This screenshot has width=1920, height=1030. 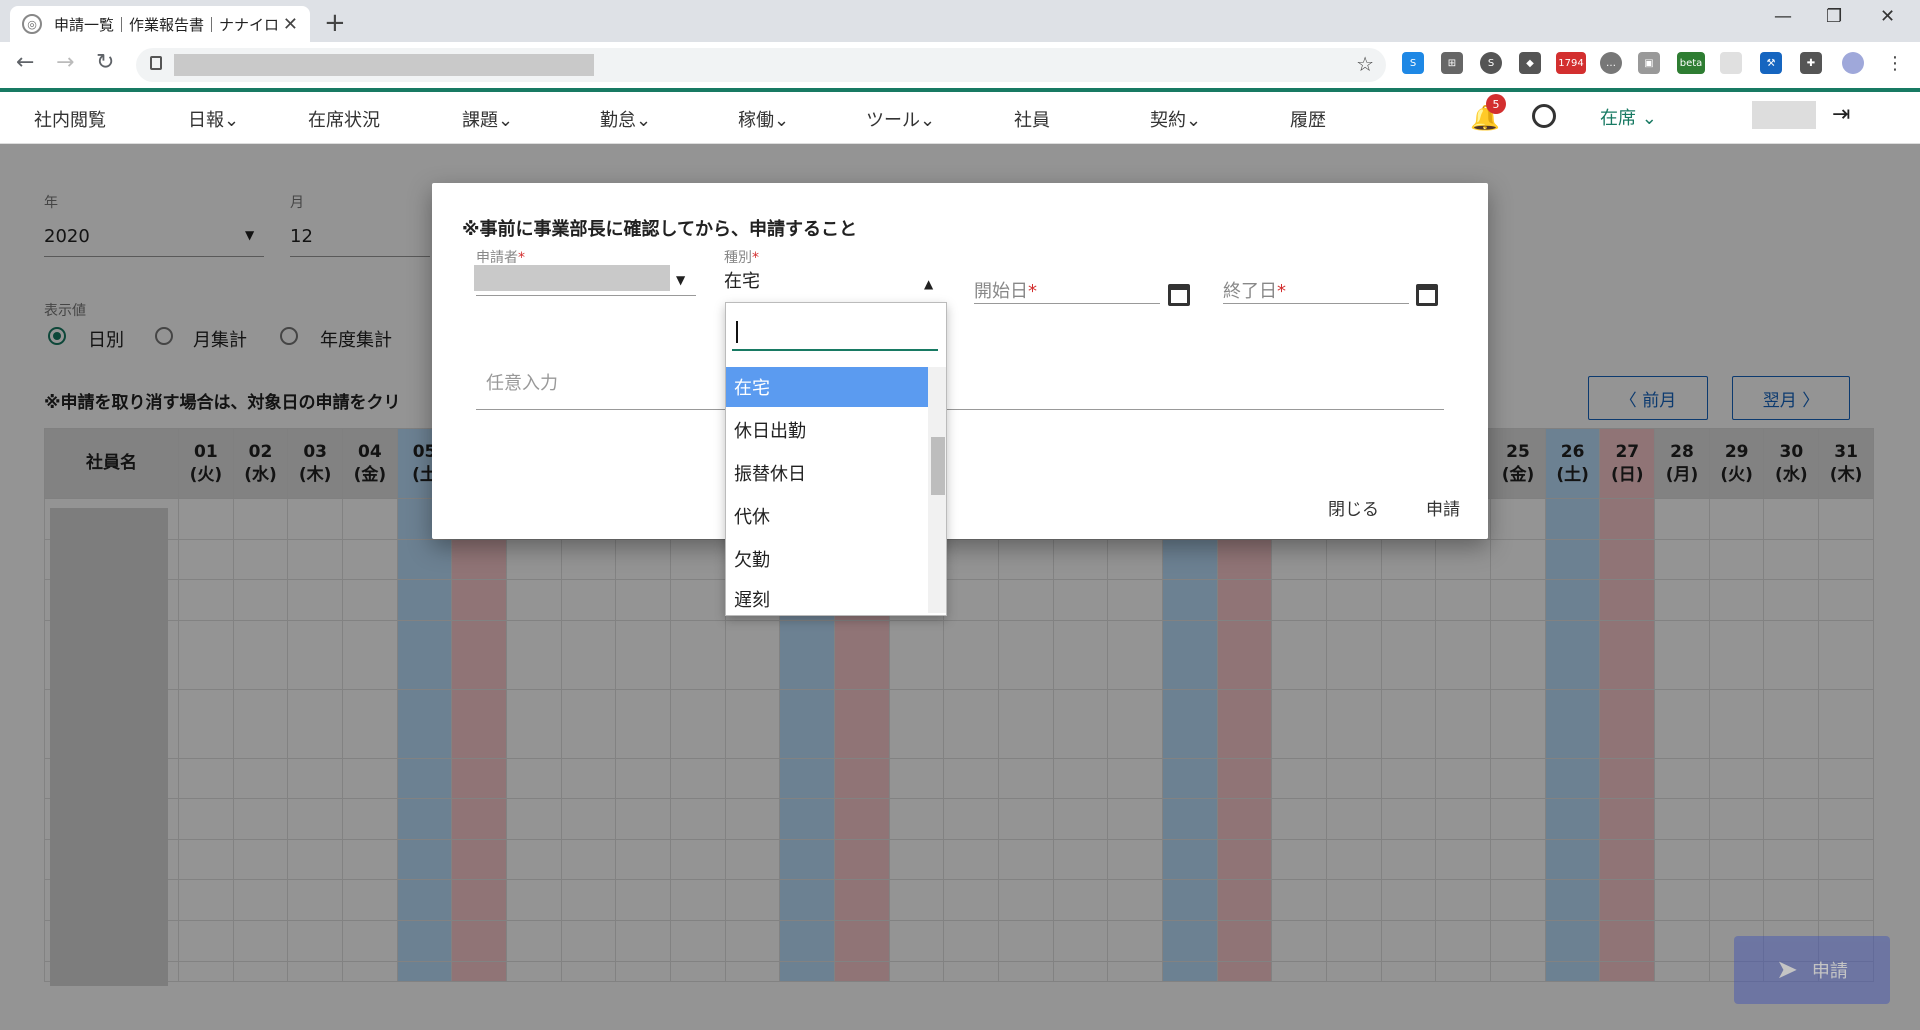 What do you see at coordinates (1811, 63) in the screenshot?
I see `extensions-puzzle-icon: ✚` at bounding box center [1811, 63].